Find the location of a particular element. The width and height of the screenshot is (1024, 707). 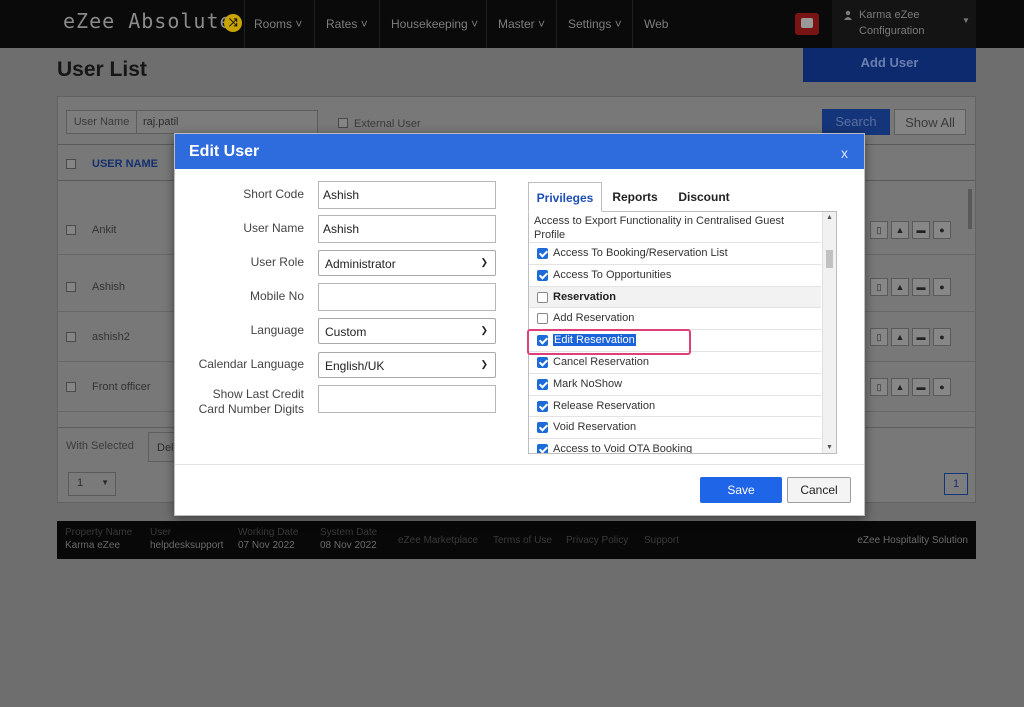

footer-link-terms: Terms of Use is located at coordinates (522, 540).